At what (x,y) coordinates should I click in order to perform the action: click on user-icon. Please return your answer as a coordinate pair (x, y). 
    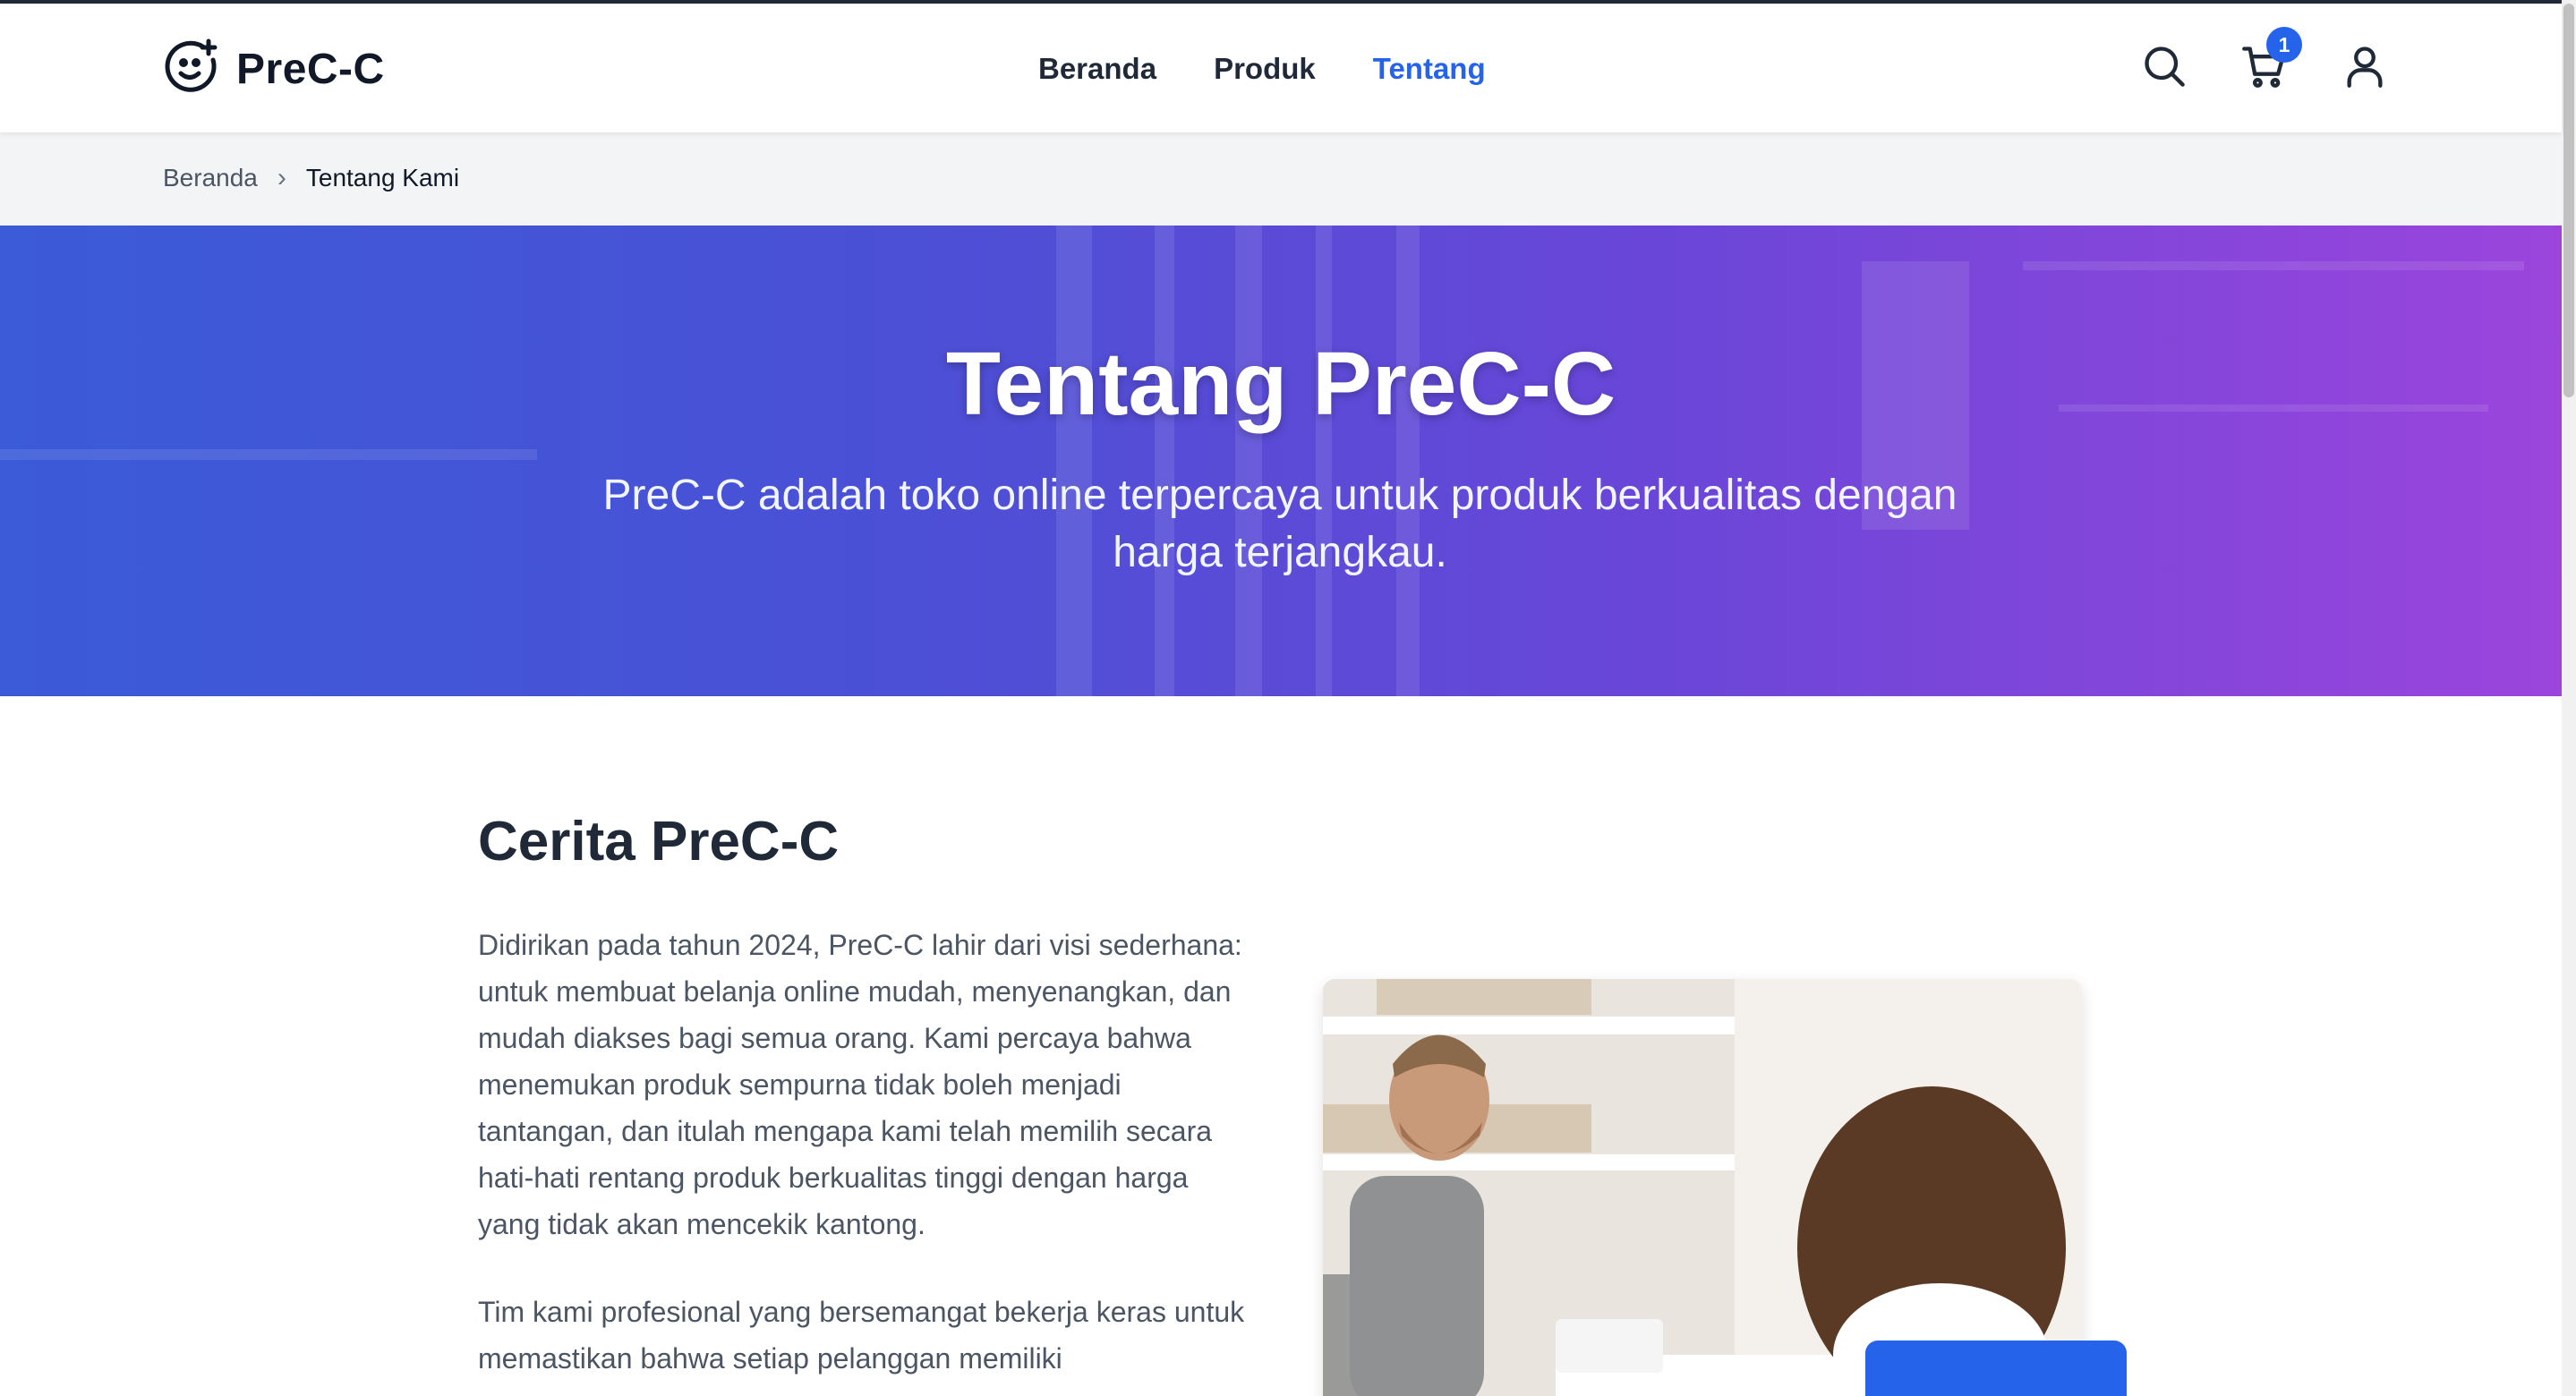
    Looking at the image, I should click on (2364, 68).